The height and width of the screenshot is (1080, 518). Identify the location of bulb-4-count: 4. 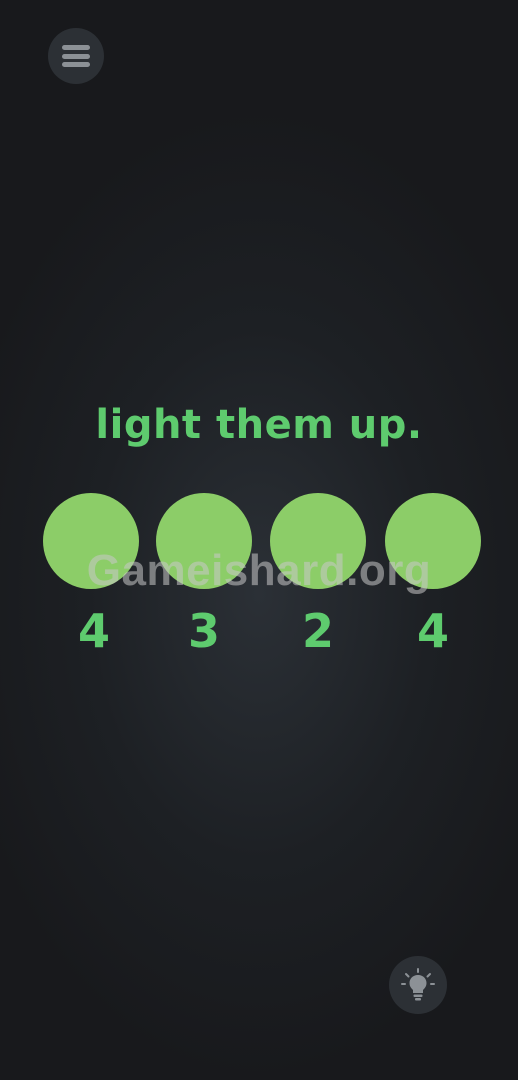
(432, 631).